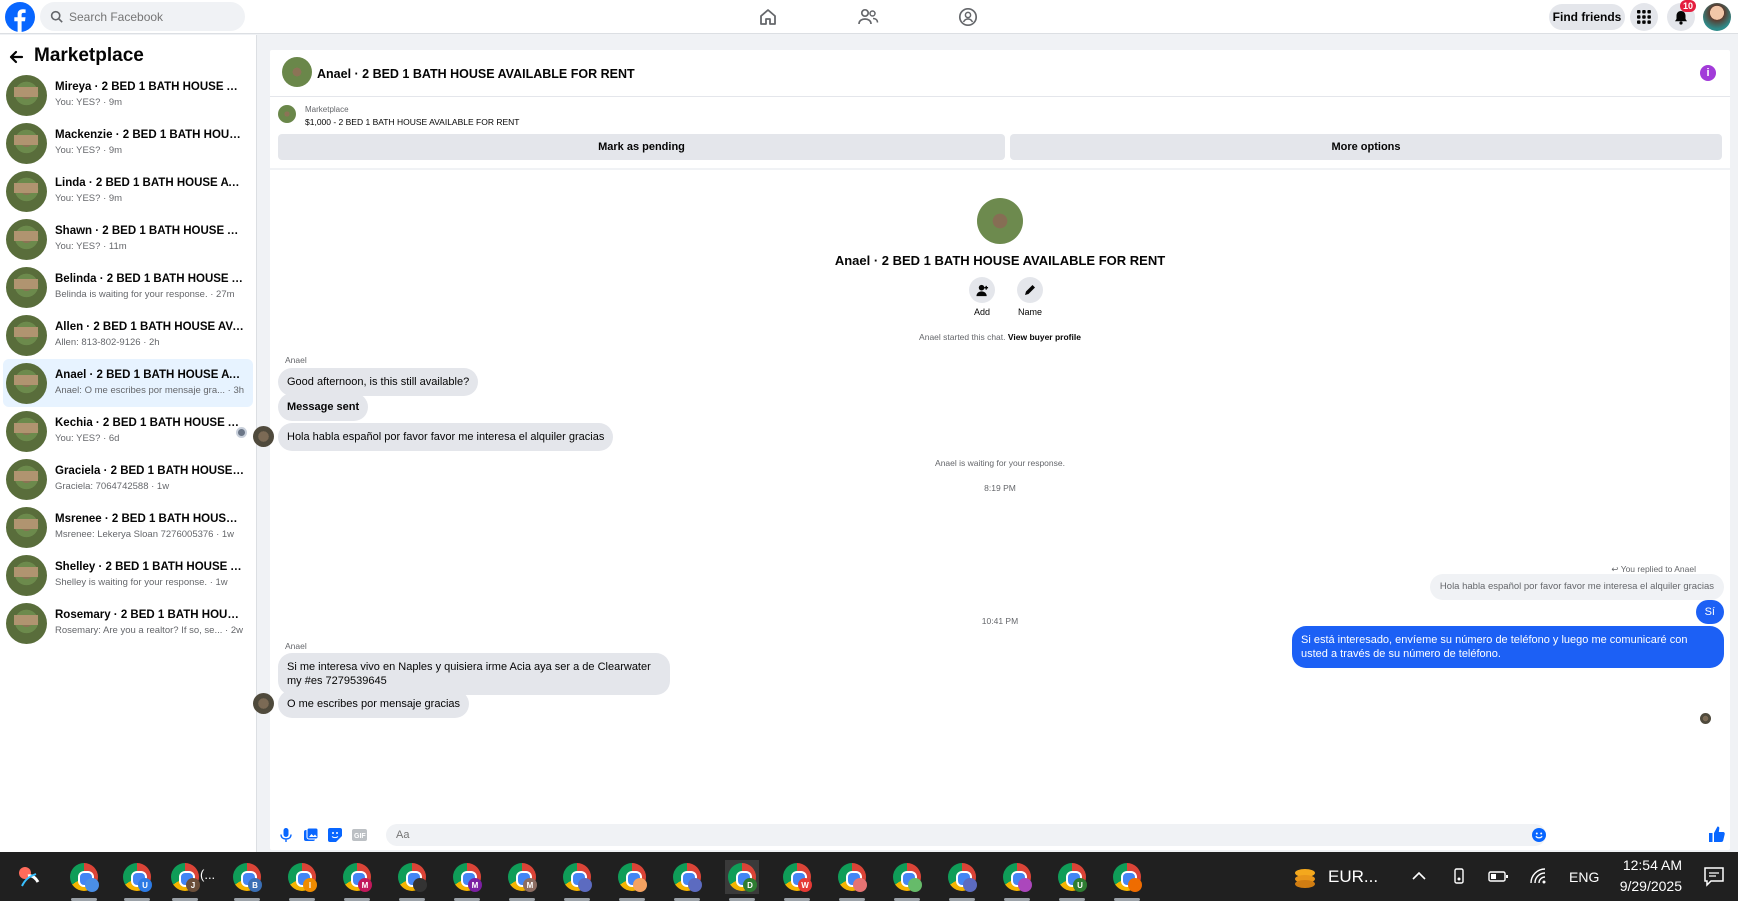 This screenshot has width=1738, height=901. Describe the element at coordinates (641, 147) in the screenshot. I see `mark-as-pending-button: Mark as pending` at that location.